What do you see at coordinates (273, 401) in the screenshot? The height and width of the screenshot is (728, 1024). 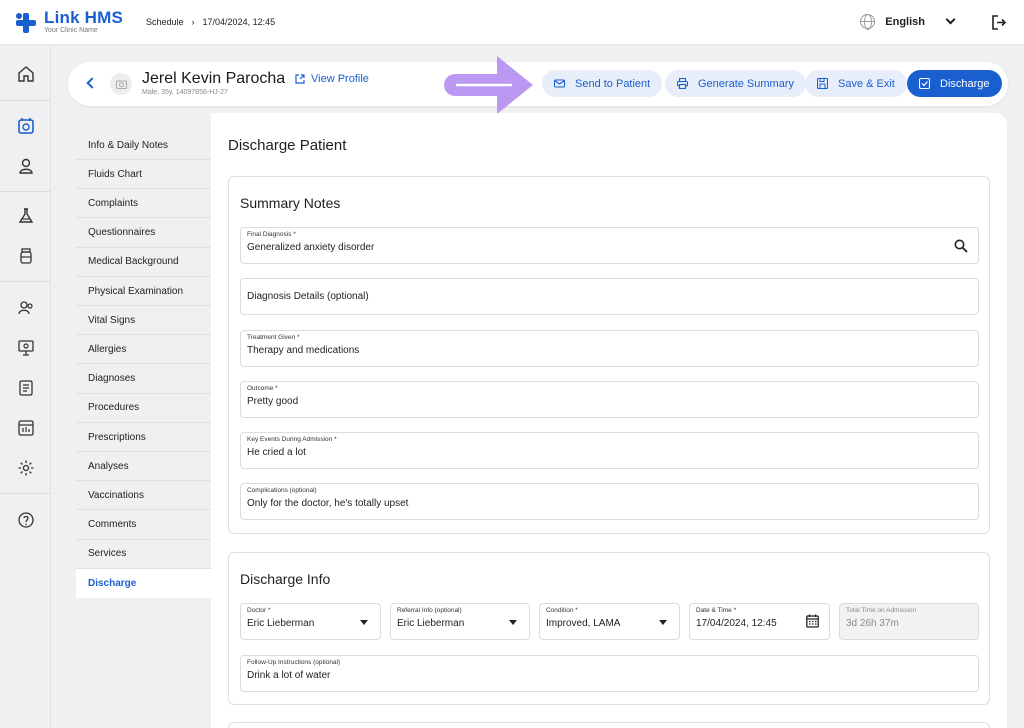 I see `outcome-value: Pretty good` at bounding box center [273, 401].